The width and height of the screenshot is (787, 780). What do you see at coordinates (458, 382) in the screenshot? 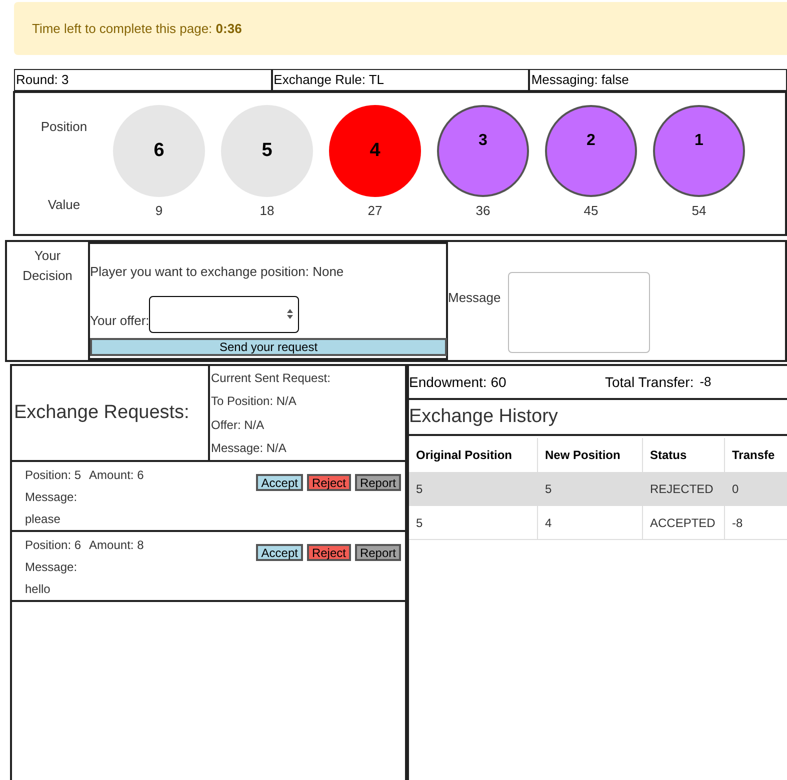
I see `endowment-text: Endowment: 60` at bounding box center [458, 382].